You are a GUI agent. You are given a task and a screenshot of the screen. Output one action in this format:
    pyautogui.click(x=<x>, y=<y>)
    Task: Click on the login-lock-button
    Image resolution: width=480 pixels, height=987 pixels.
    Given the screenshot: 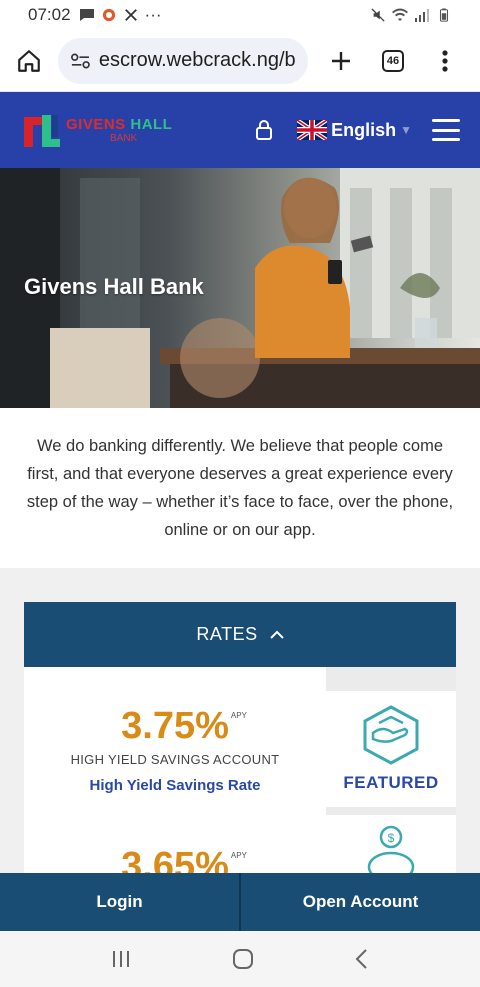 What is the action you would take?
    pyautogui.click(x=264, y=130)
    